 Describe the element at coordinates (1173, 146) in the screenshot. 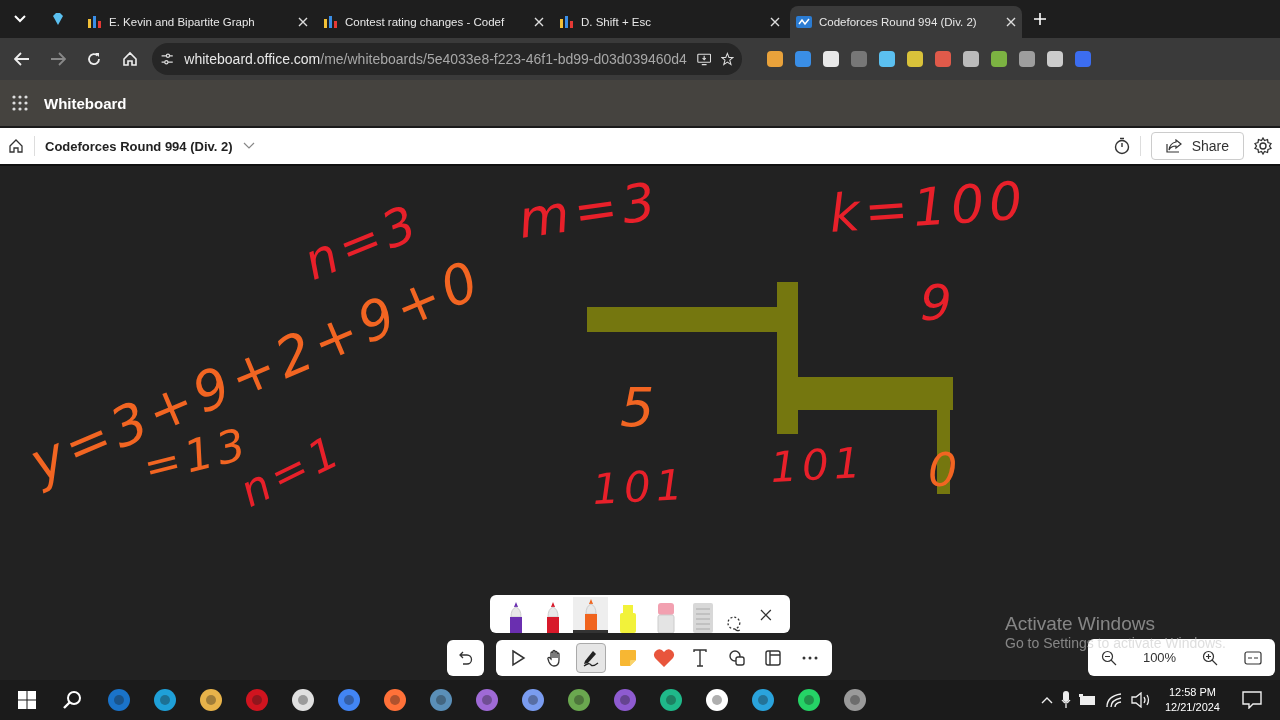

I see `share-icon` at that location.